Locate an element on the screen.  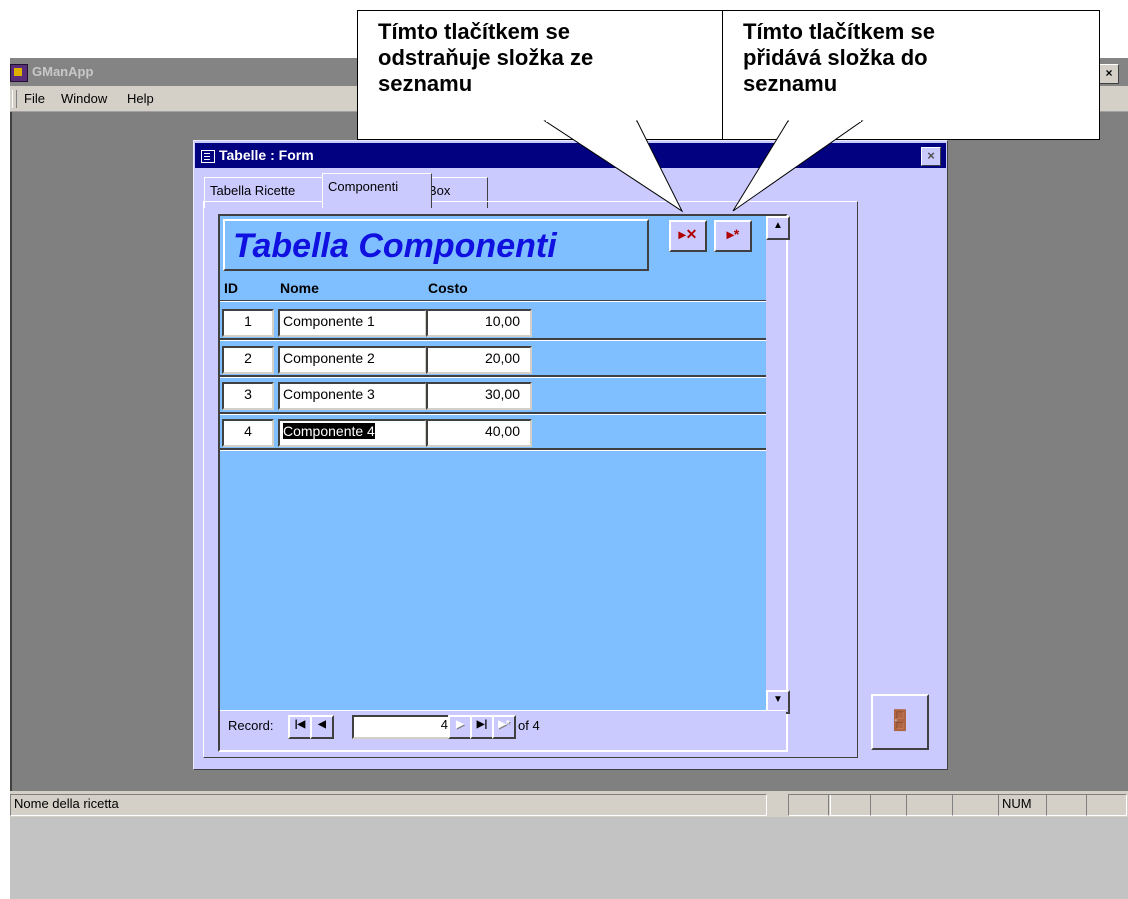
tab-componenti: Componenti is located at coordinates (377, 190).